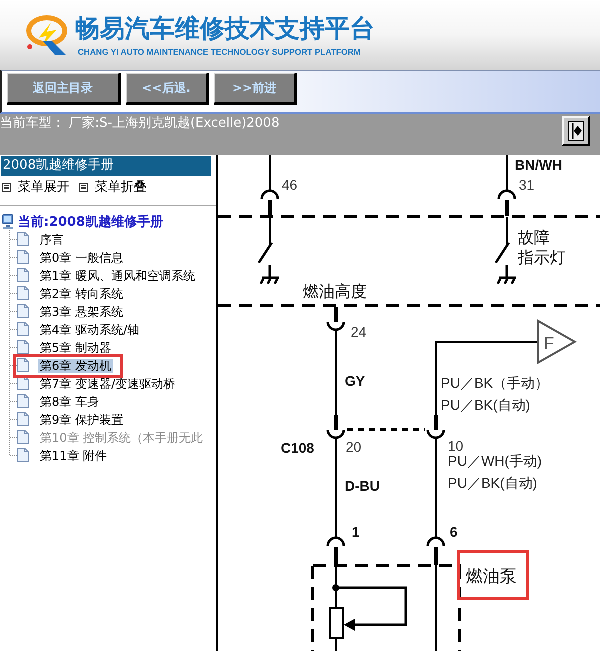 This screenshot has height=651, width=600. Describe the element at coordinates (140, 124) in the screenshot. I see `current-model-text: 当前车型： 厂家:S-上海别克凯越(Excelle)2008` at that location.